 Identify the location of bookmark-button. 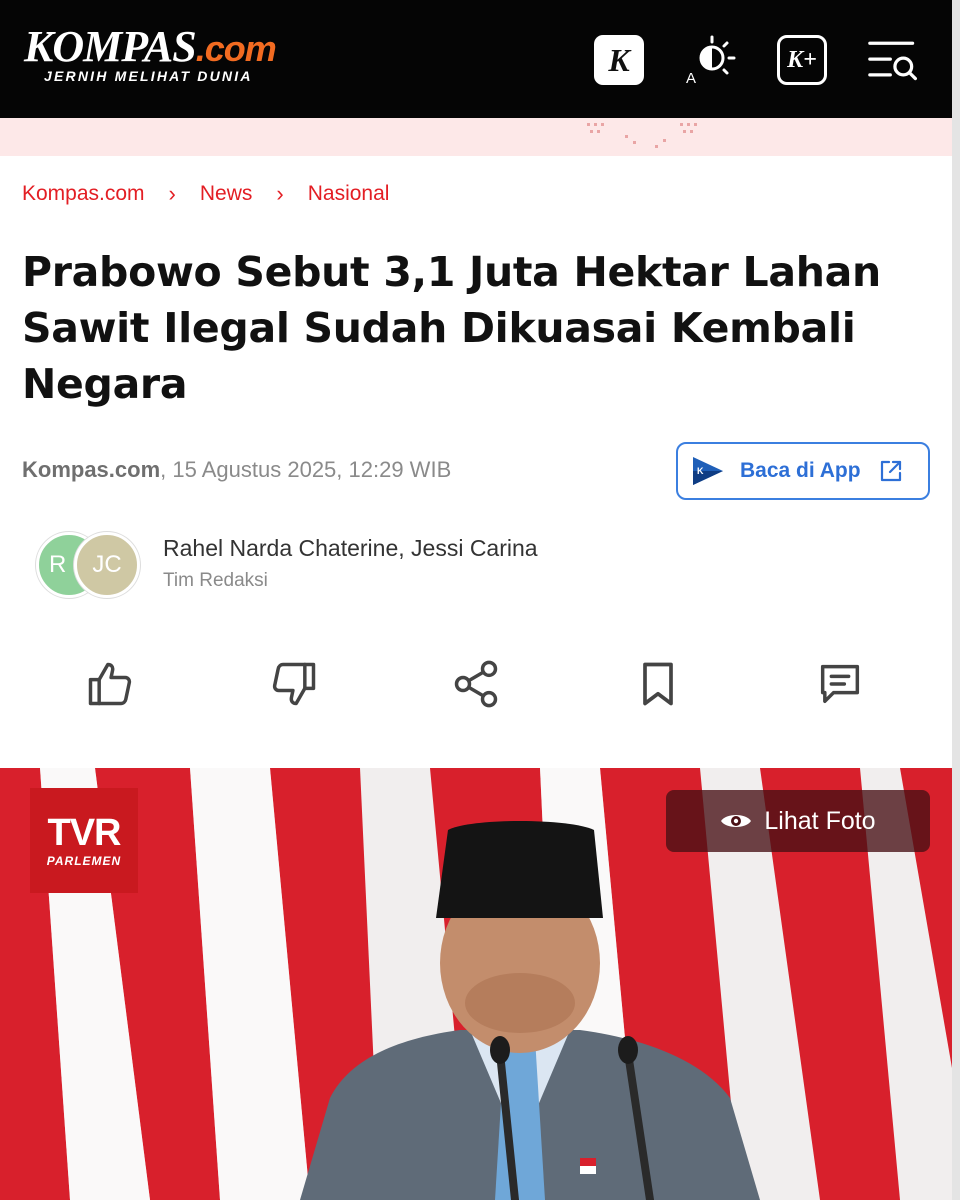
(658, 684).